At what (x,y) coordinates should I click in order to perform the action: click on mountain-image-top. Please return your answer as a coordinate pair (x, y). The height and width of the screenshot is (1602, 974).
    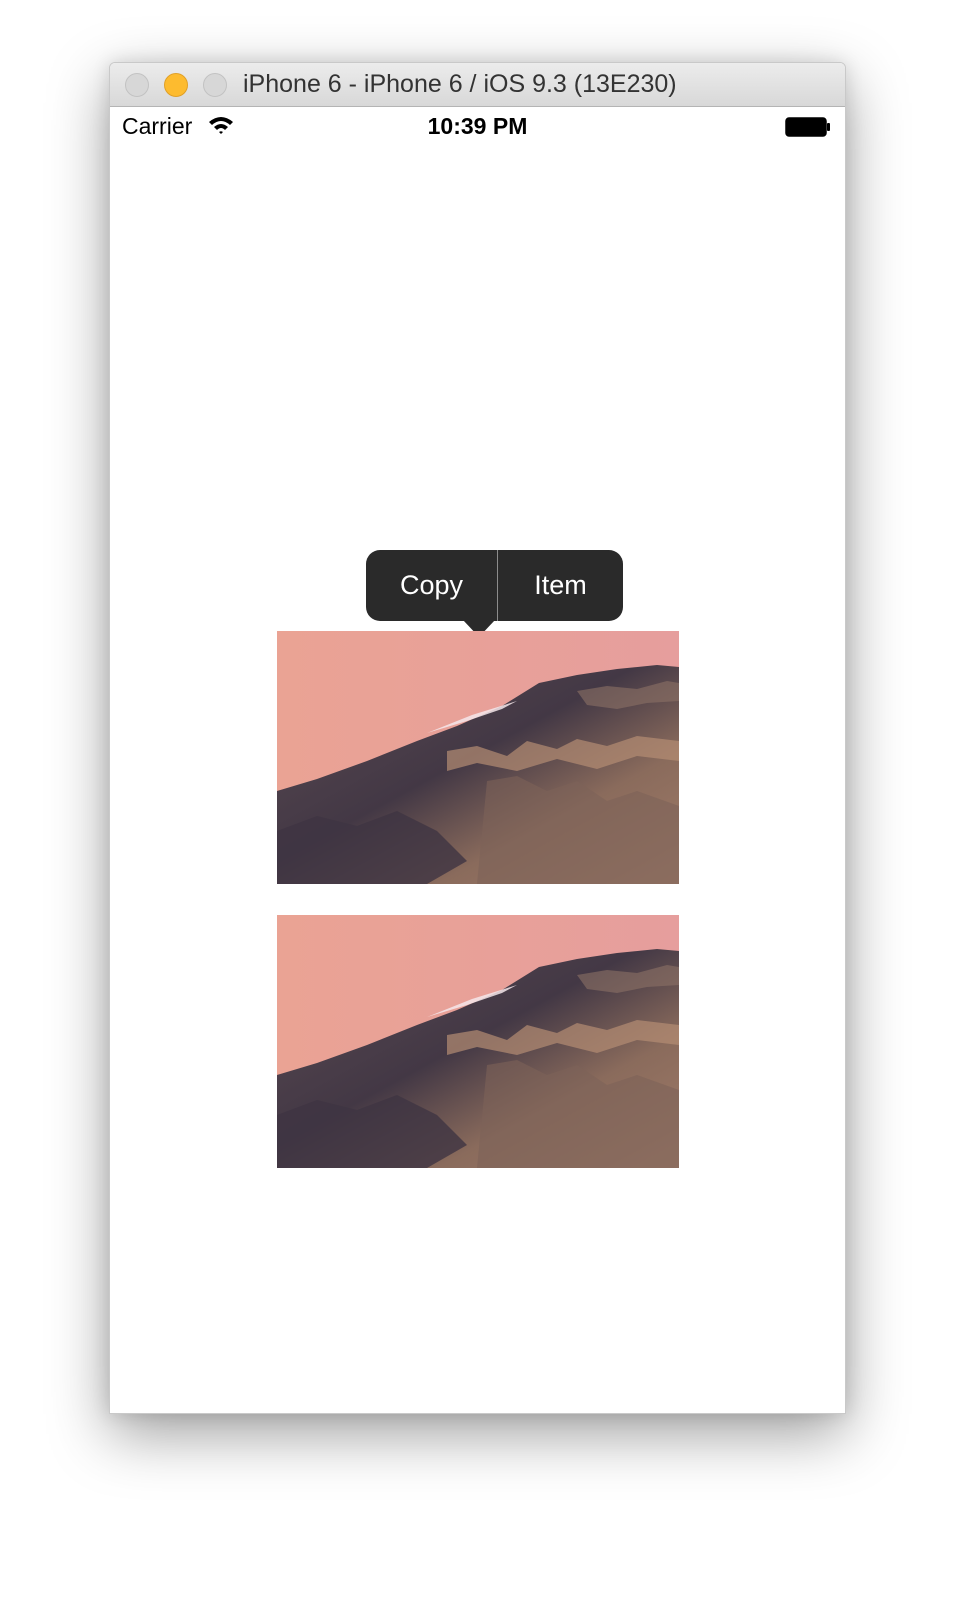
    Looking at the image, I should click on (478, 757).